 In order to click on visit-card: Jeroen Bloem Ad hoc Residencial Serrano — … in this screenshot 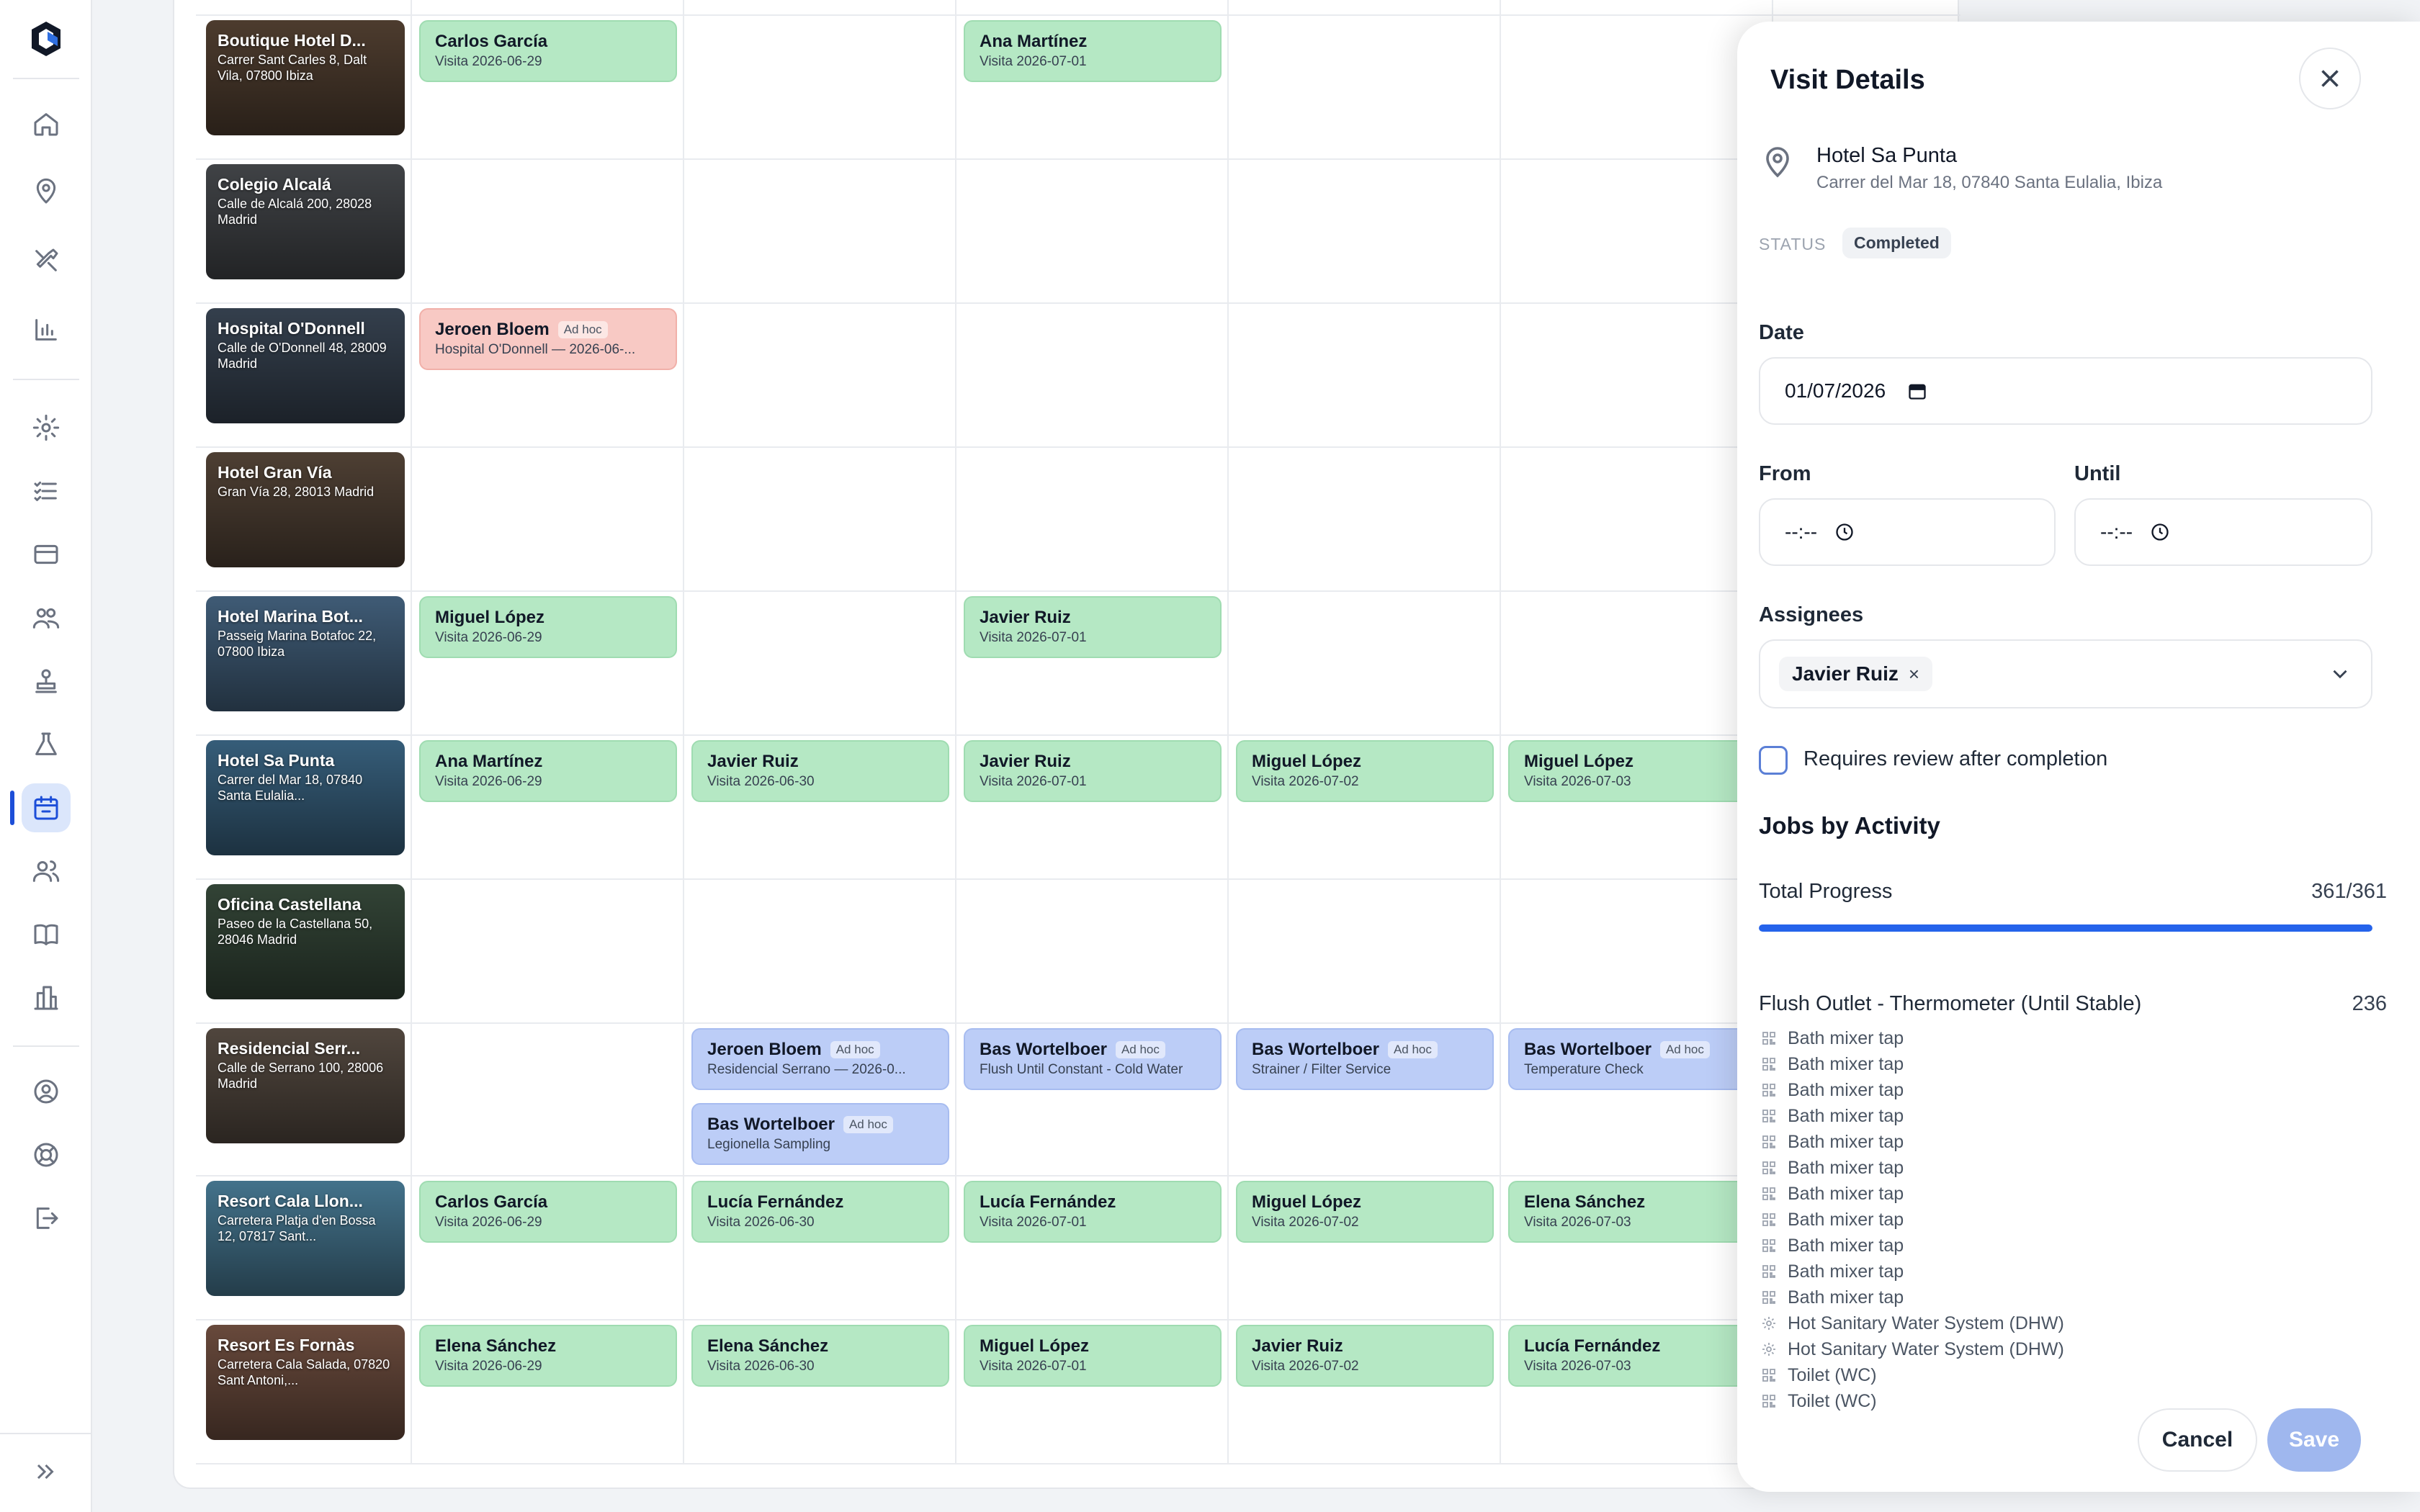, I will do `click(820, 1059)`.